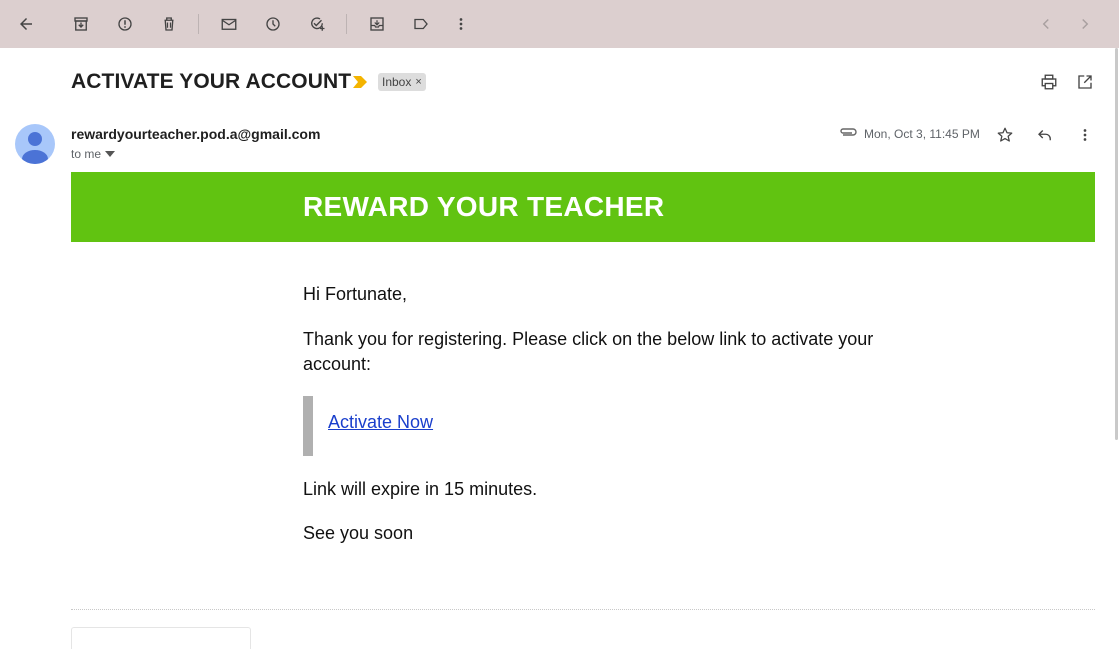 Image resolution: width=1119 pixels, height=649 pixels. I want to click on attachment-icon, so click(848, 132).